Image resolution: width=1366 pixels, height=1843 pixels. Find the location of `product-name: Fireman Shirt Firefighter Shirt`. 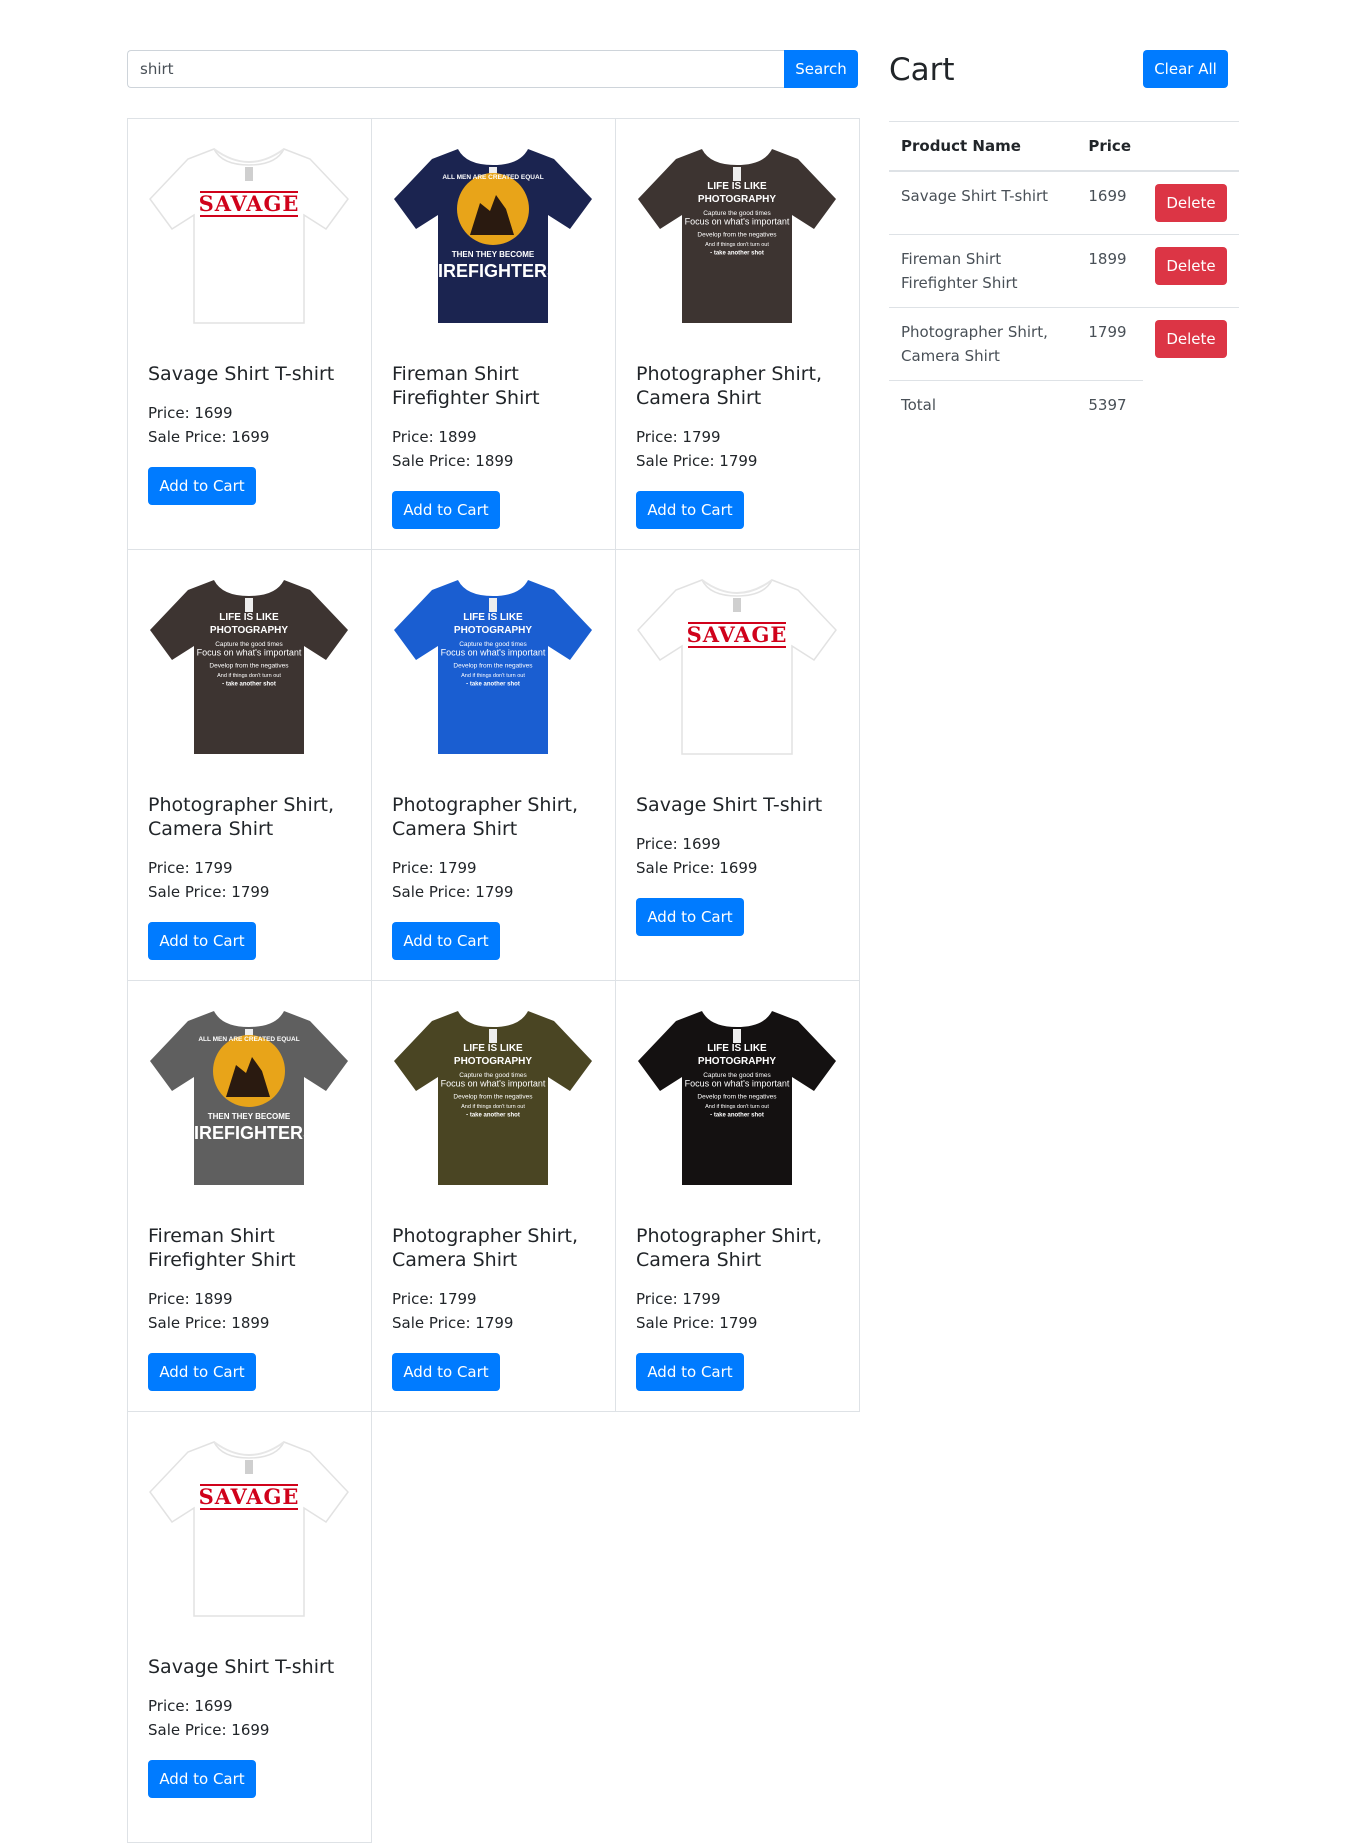

product-name: Fireman Shirt Firefighter Shirt is located at coordinates (466, 386).